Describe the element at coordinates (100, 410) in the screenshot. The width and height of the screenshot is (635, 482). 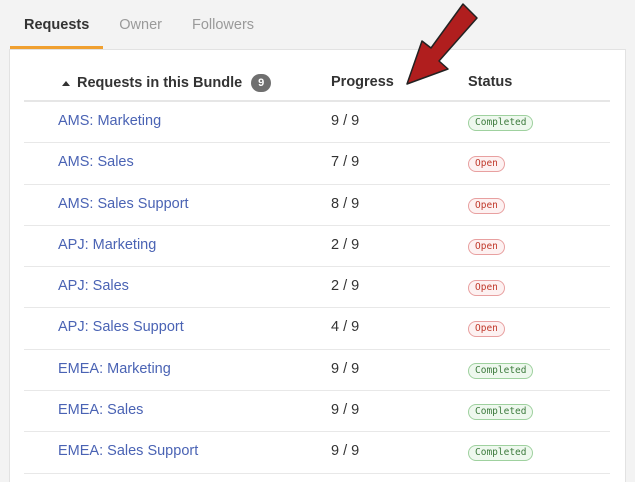
I see `request-link: EMEA: Sales` at that location.